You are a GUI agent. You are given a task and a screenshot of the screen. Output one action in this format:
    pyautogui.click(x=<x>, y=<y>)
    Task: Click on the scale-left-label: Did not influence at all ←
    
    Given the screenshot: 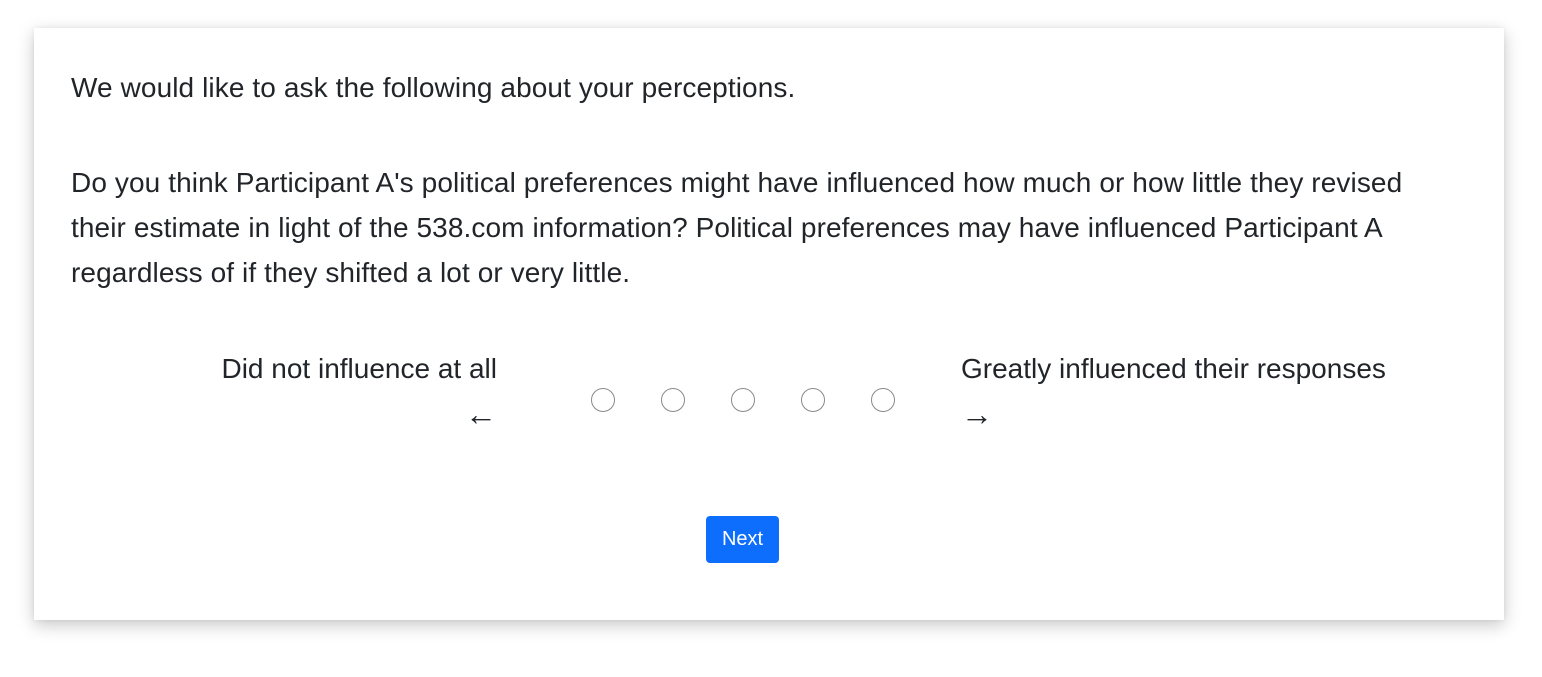 What is the action you would take?
    pyautogui.click(x=359, y=392)
    